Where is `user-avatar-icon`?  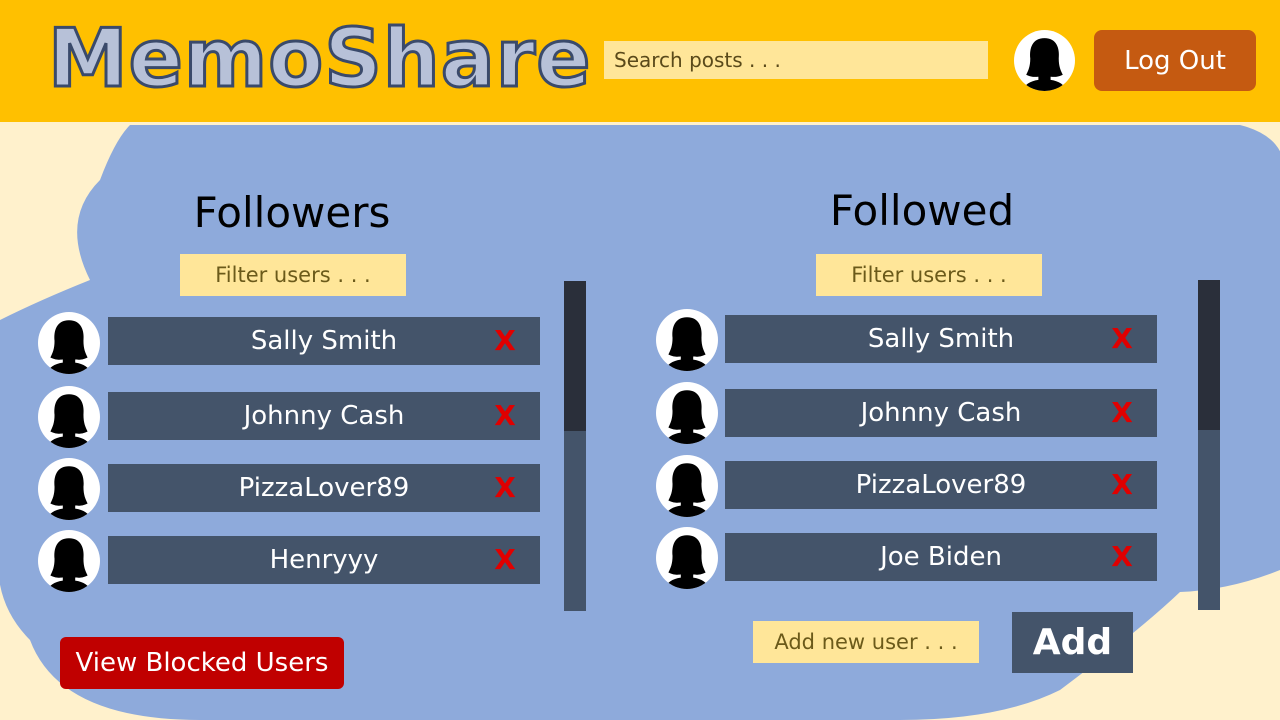 user-avatar-icon is located at coordinates (1044, 60).